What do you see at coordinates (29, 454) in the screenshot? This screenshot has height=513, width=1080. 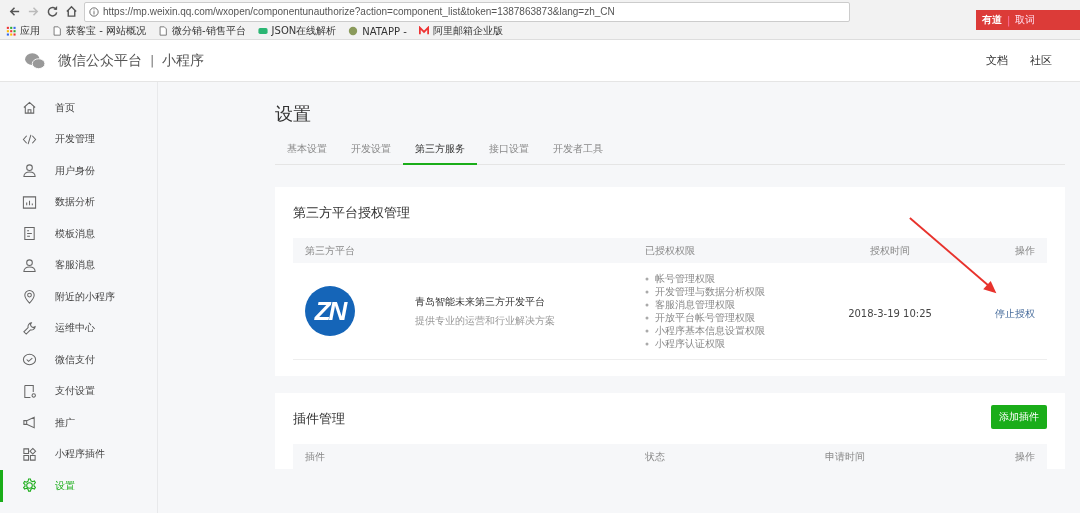 I see `plugin-grid-icon` at bounding box center [29, 454].